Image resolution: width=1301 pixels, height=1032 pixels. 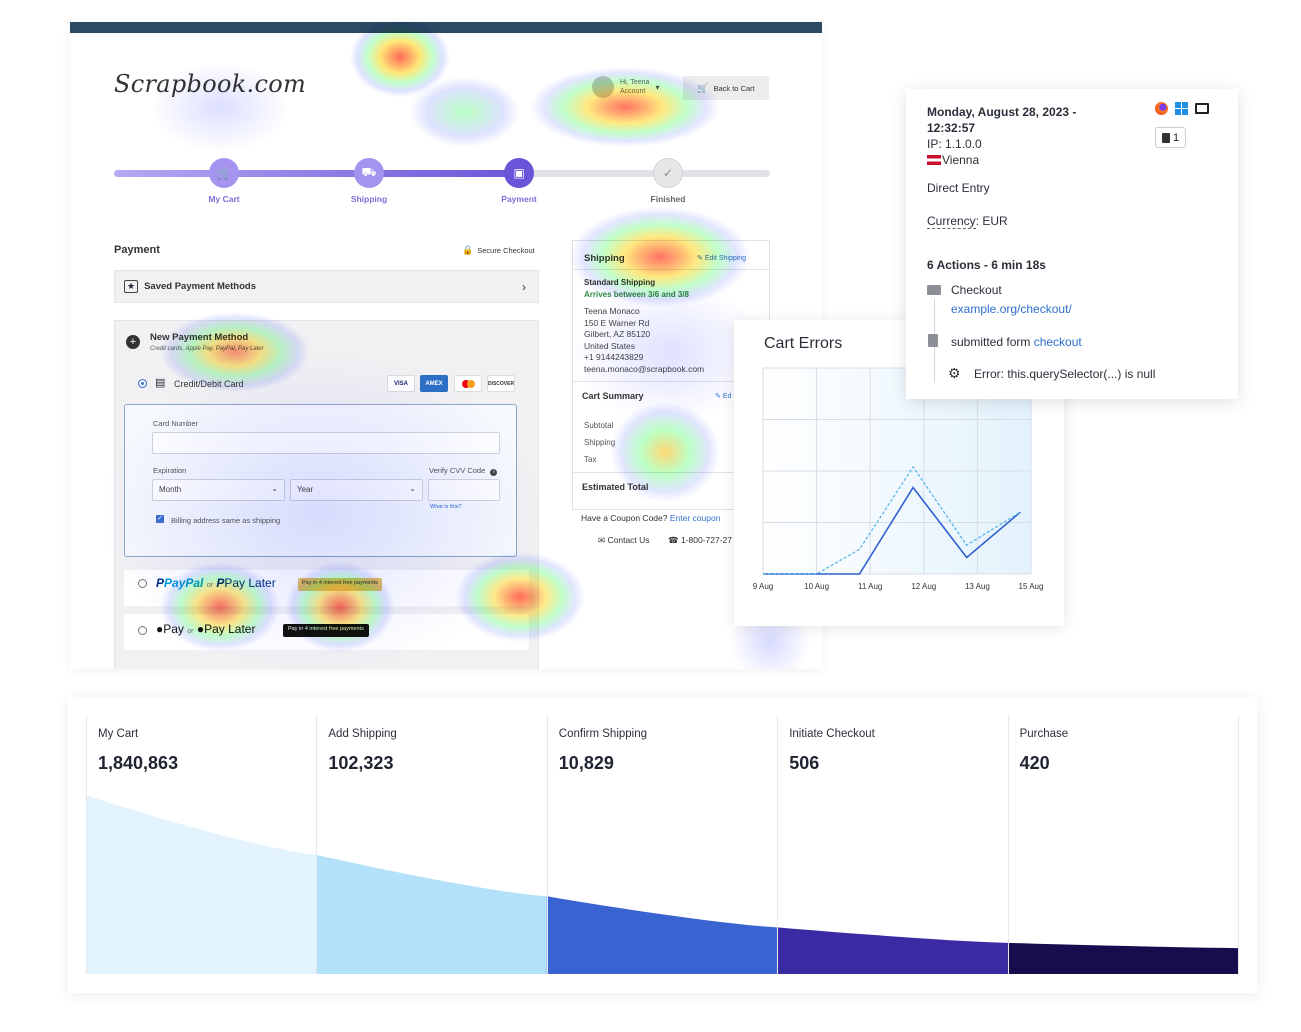 What do you see at coordinates (673, 540) in the screenshot?
I see `phone-icon: ☎` at bounding box center [673, 540].